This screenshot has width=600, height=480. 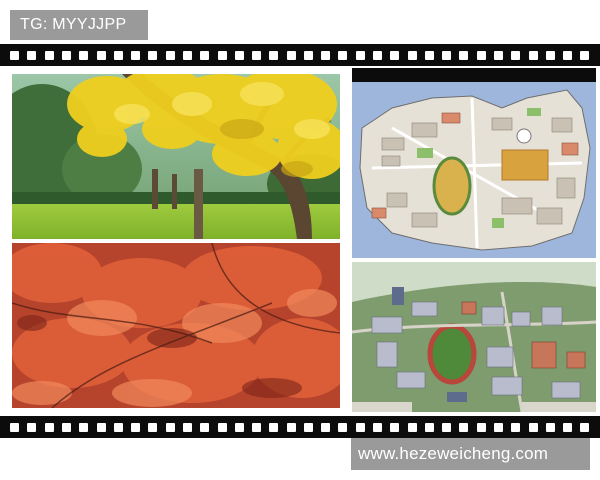 What do you see at coordinates (474, 337) in the screenshot?
I see `campus-model-photo` at bounding box center [474, 337].